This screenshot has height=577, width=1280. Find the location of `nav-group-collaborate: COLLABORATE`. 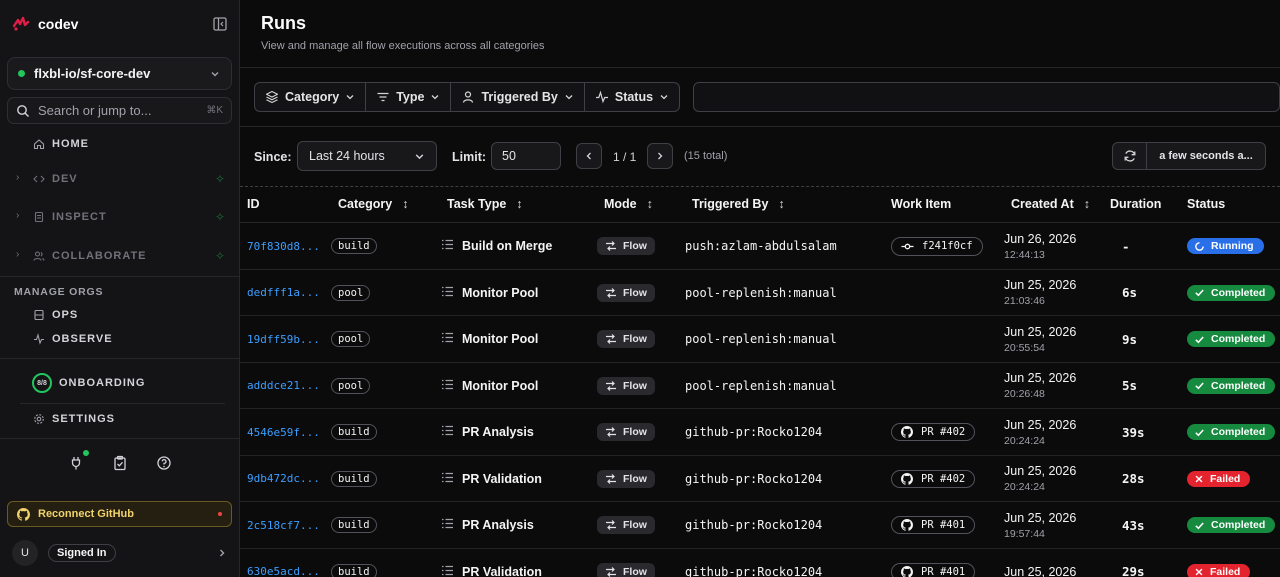

nav-group-collaborate: COLLABORATE is located at coordinates (89, 256).